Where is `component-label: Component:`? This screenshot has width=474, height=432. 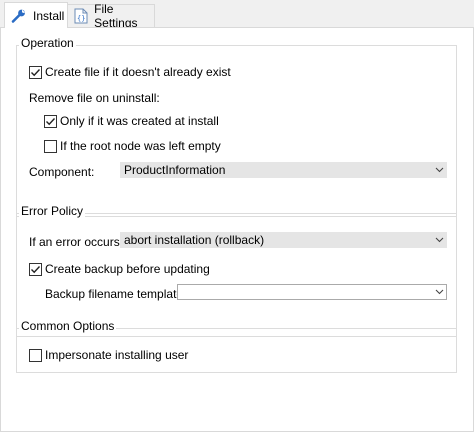
component-label: Component: is located at coordinates (62, 172).